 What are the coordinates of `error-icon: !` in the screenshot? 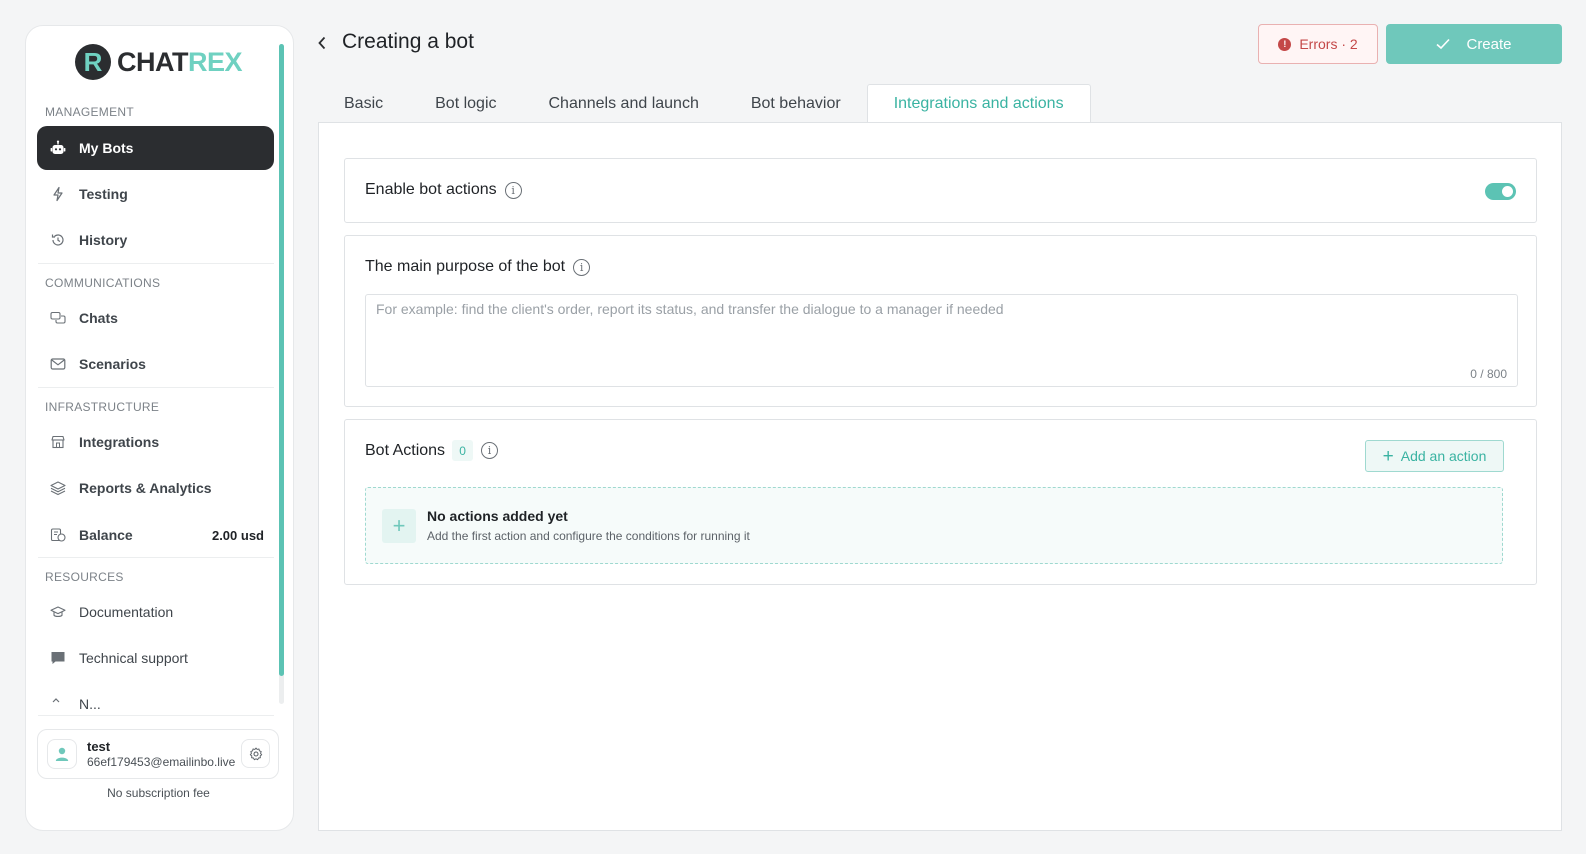 It's located at (1285, 44).